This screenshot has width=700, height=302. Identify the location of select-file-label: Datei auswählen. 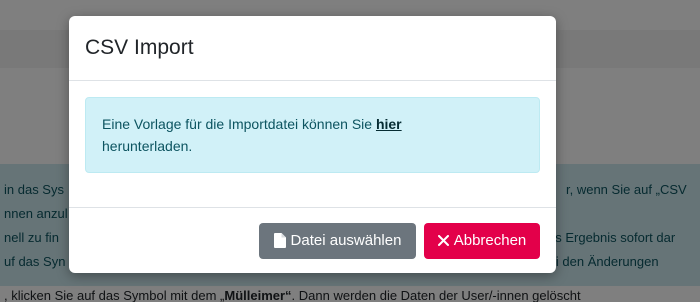
(346, 240).